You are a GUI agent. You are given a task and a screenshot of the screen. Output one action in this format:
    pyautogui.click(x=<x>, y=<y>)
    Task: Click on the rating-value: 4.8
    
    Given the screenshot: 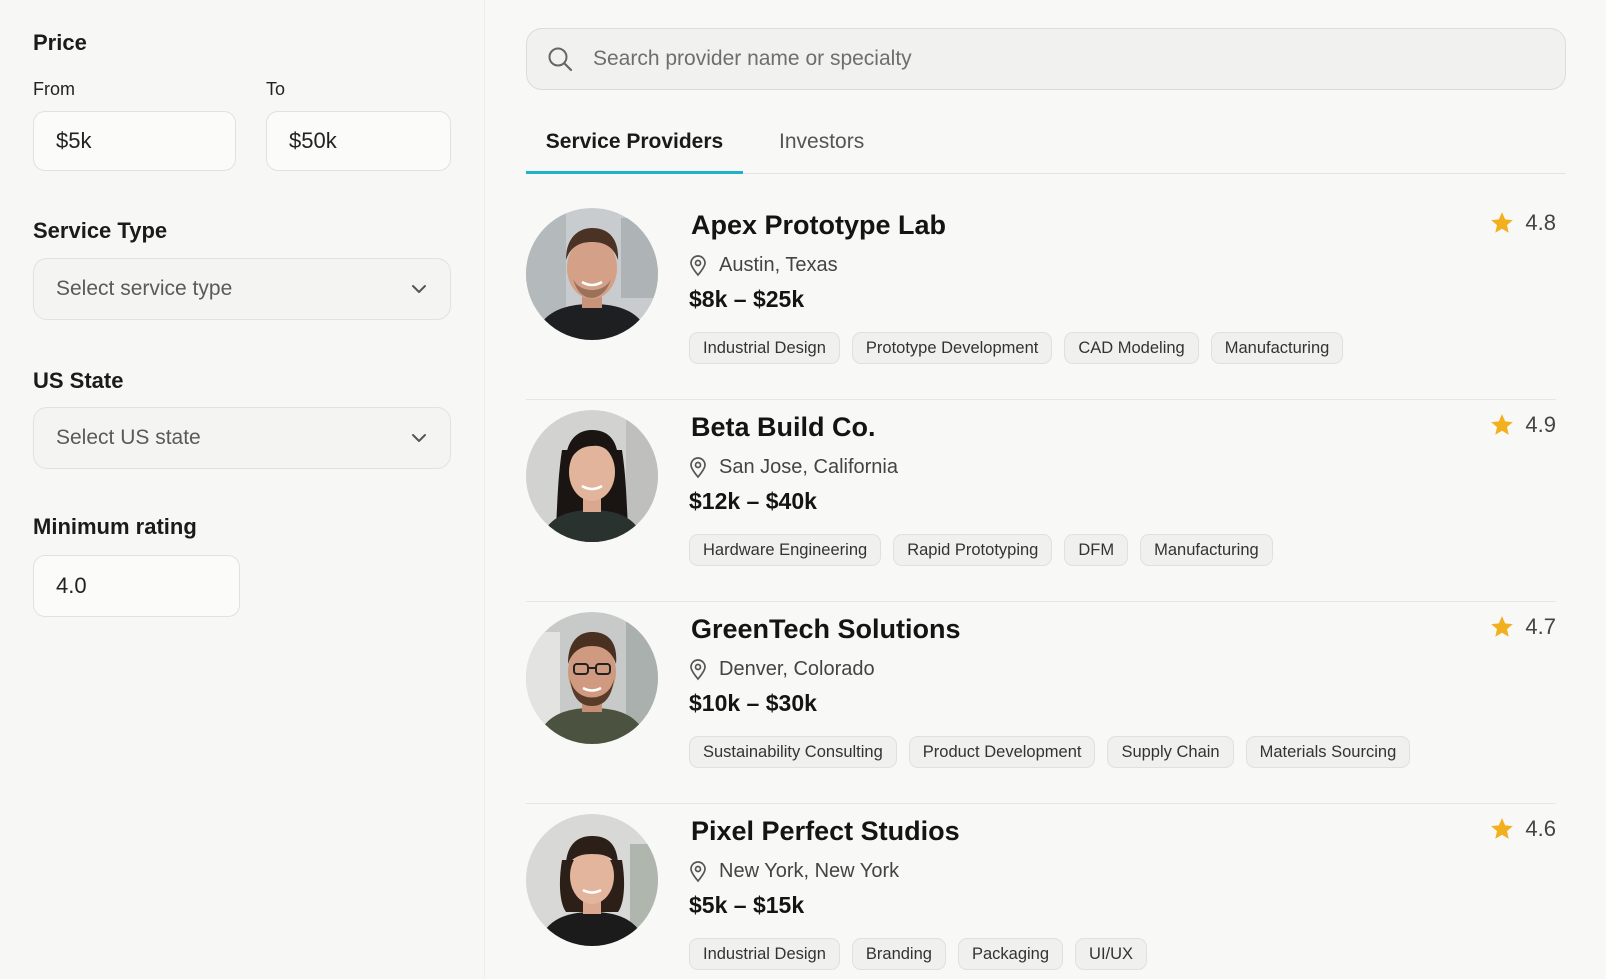 What is the action you would take?
    pyautogui.click(x=1540, y=222)
    